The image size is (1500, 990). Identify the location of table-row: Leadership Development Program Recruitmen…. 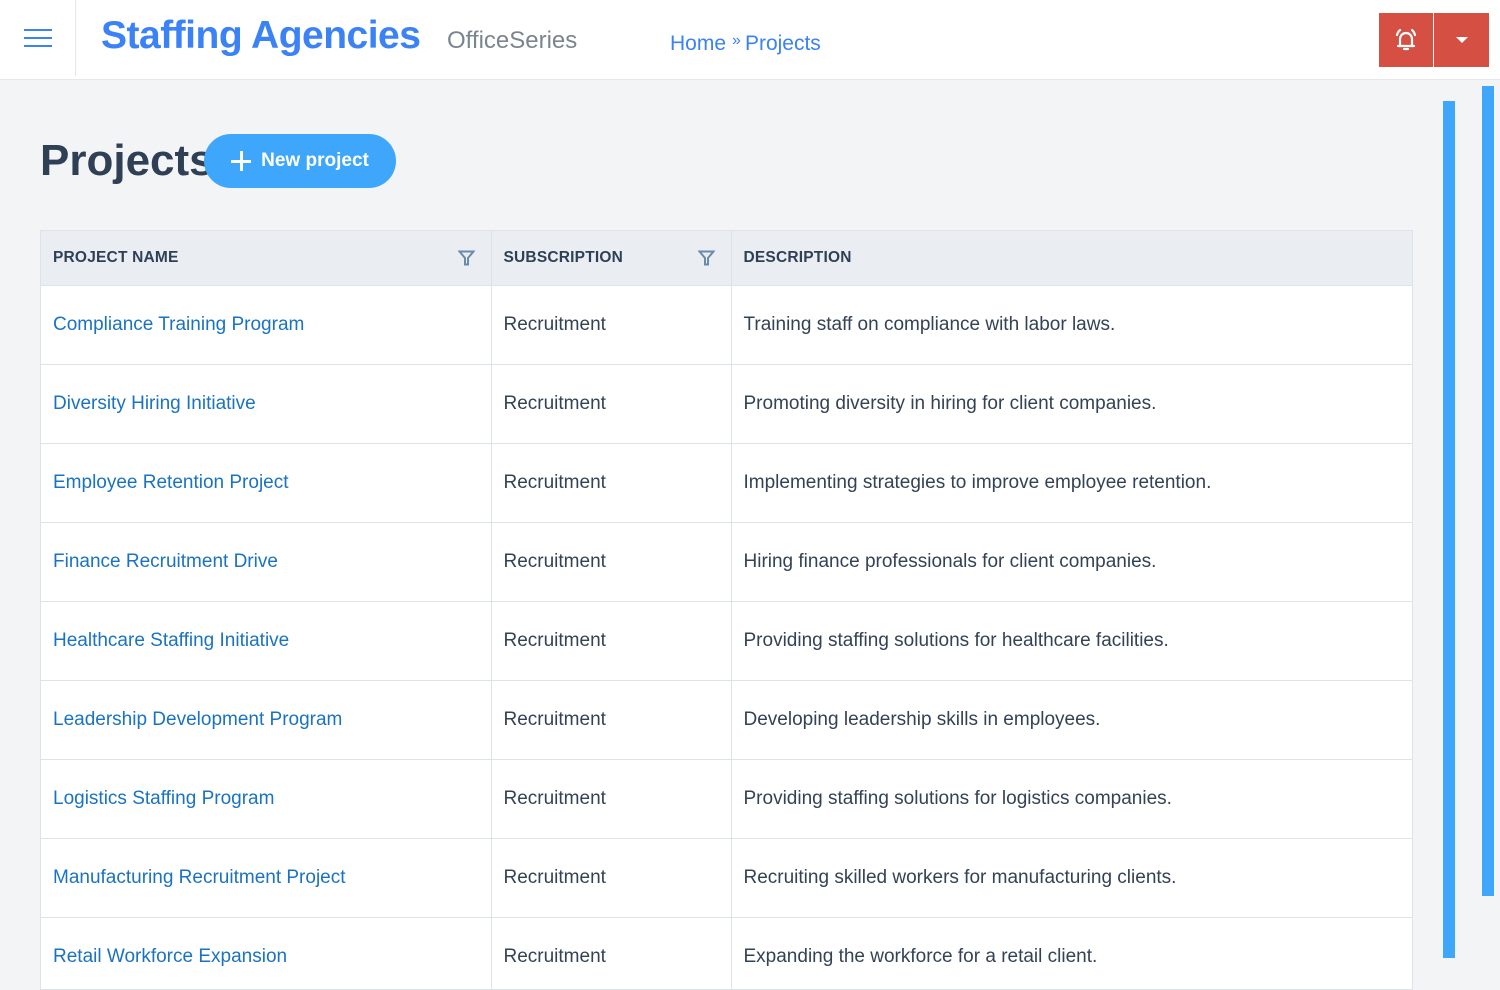
(726, 719).